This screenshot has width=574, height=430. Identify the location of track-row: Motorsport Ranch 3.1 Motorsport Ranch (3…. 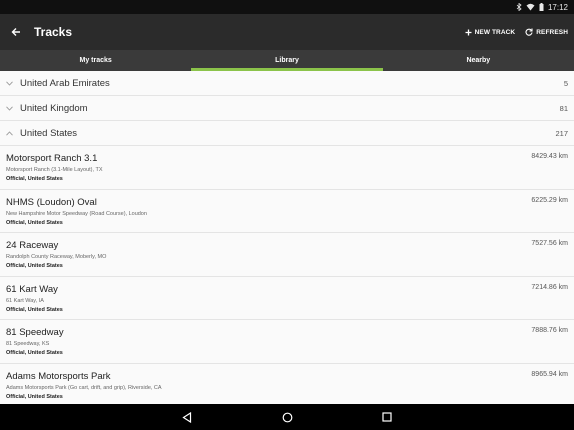
(287, 168).